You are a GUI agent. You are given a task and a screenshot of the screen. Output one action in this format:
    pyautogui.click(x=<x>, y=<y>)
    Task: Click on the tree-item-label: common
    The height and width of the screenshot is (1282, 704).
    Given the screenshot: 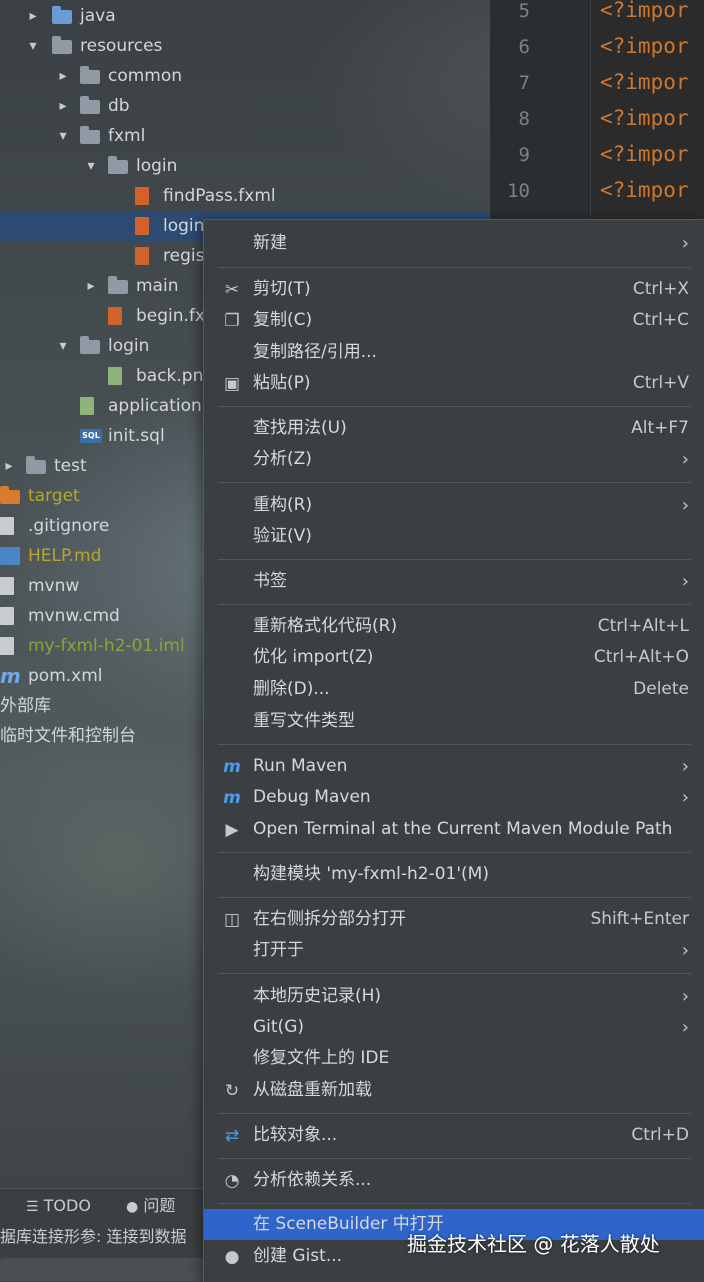 What is the action you would take?
    pyautogui.click(x=145, y=76)
    